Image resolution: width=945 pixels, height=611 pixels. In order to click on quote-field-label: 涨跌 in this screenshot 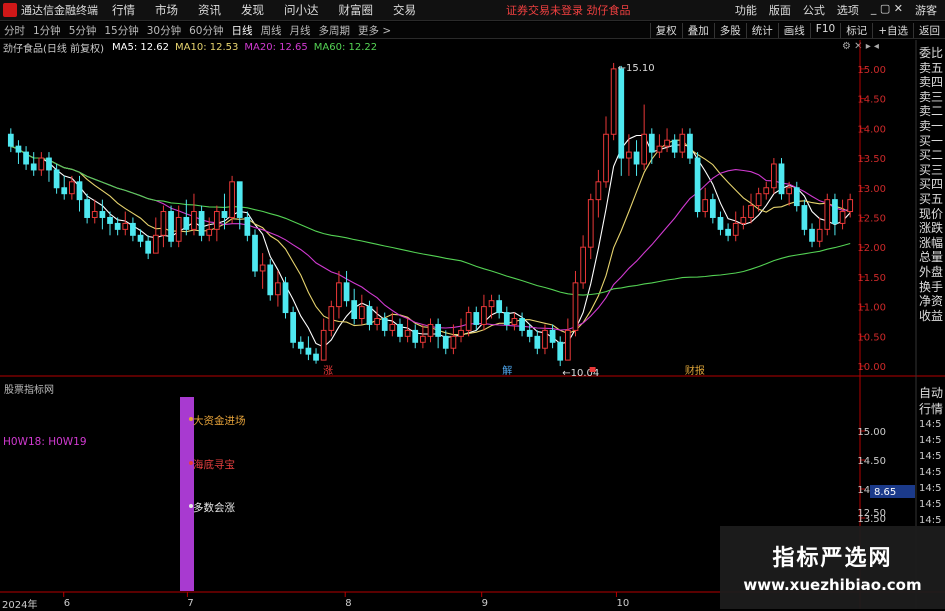, I will do `click(931, 228)`.